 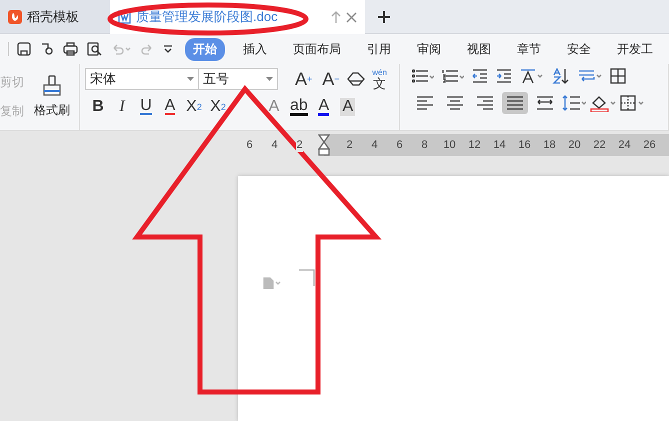 I want to click on borders-icon, so click(x=633, y=103).